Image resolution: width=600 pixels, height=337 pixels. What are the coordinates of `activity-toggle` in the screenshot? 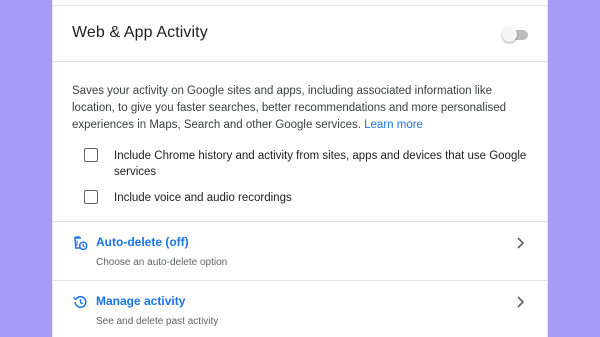 It's located at (516, 34).